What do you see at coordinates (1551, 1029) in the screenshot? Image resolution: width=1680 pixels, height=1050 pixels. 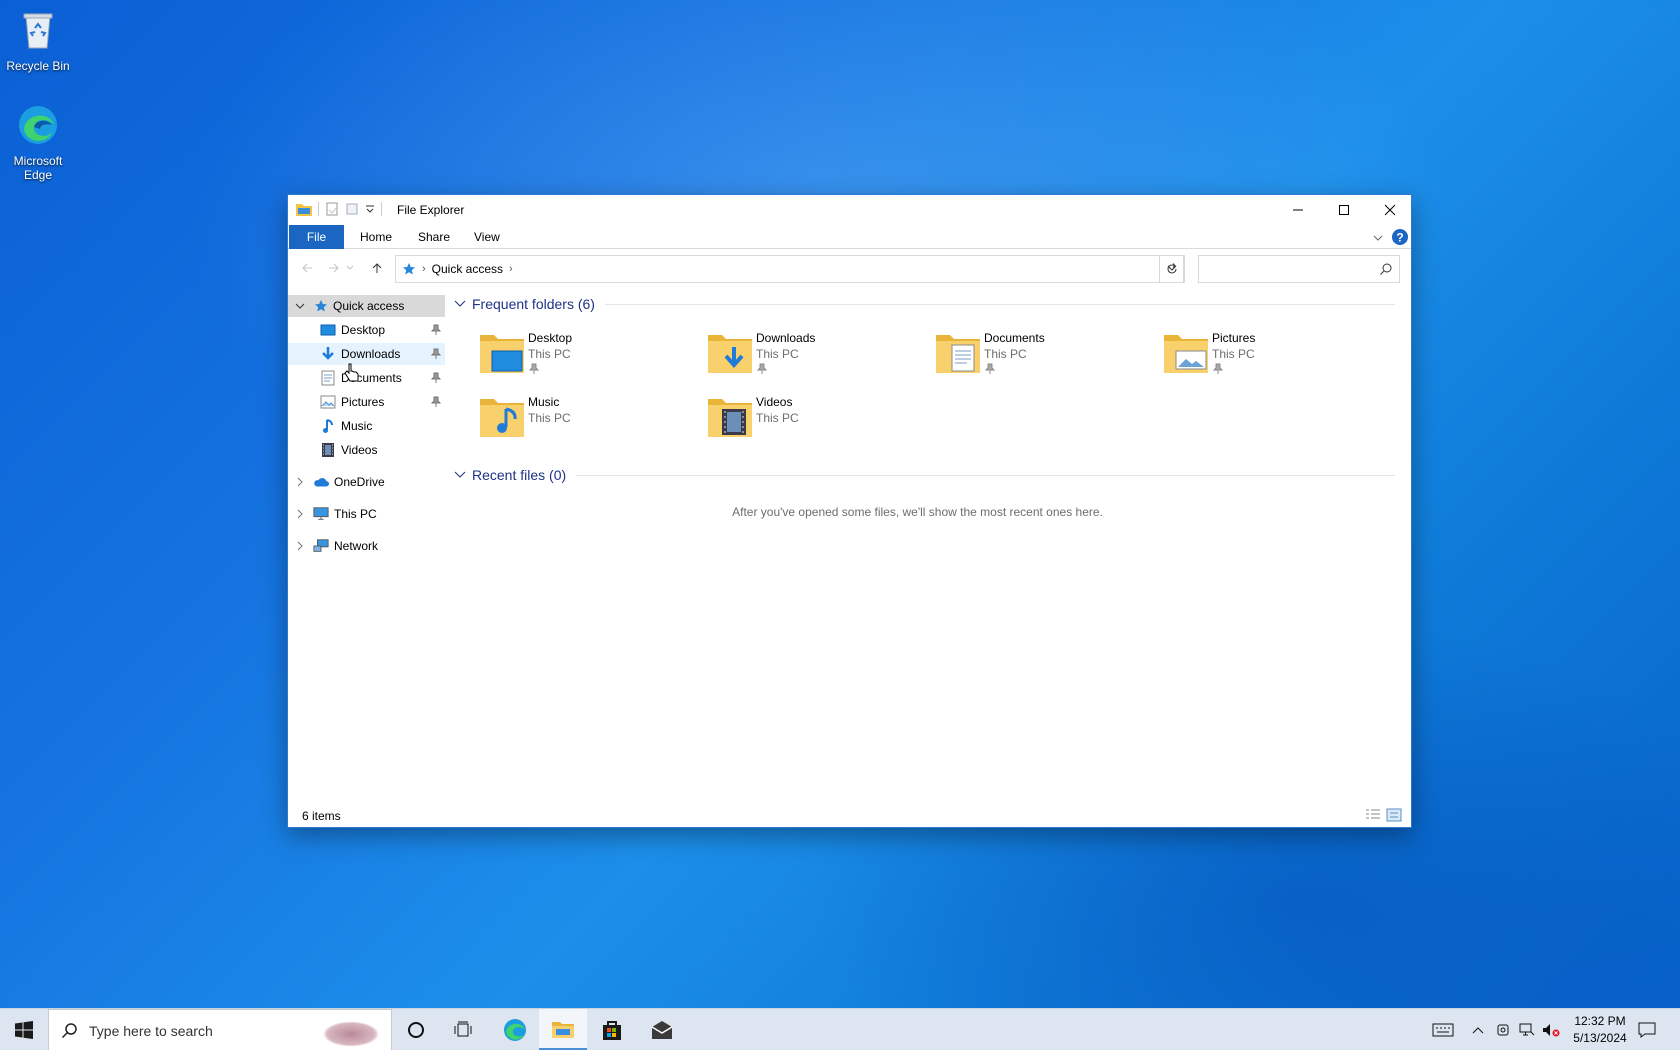 I see `volume-tray-button` at bounding box center [1551, 1029].